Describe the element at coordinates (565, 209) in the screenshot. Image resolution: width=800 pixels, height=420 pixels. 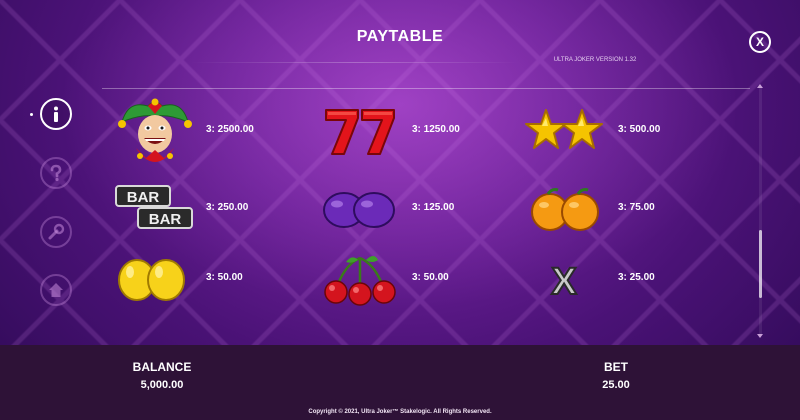
I see `orange-symbol-icon` at that location.